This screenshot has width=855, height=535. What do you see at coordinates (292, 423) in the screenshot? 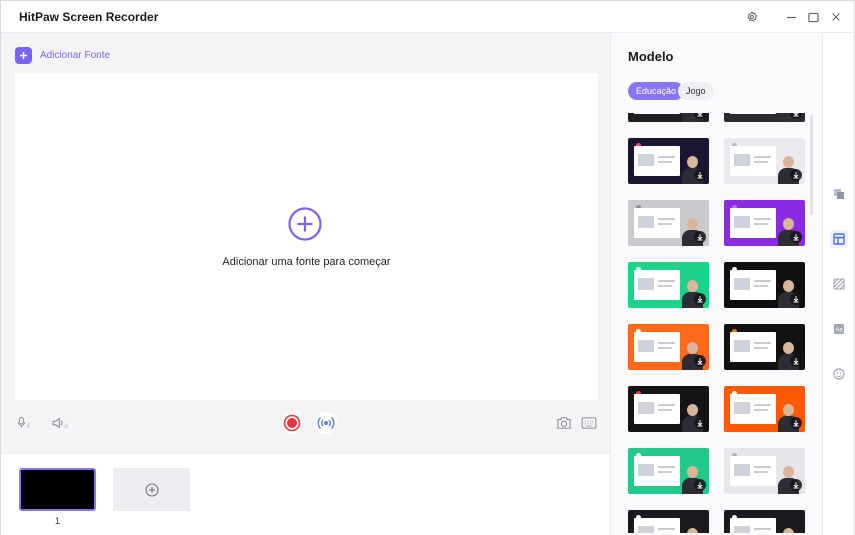
I see `record-icon` at bounding box center [292, 423].